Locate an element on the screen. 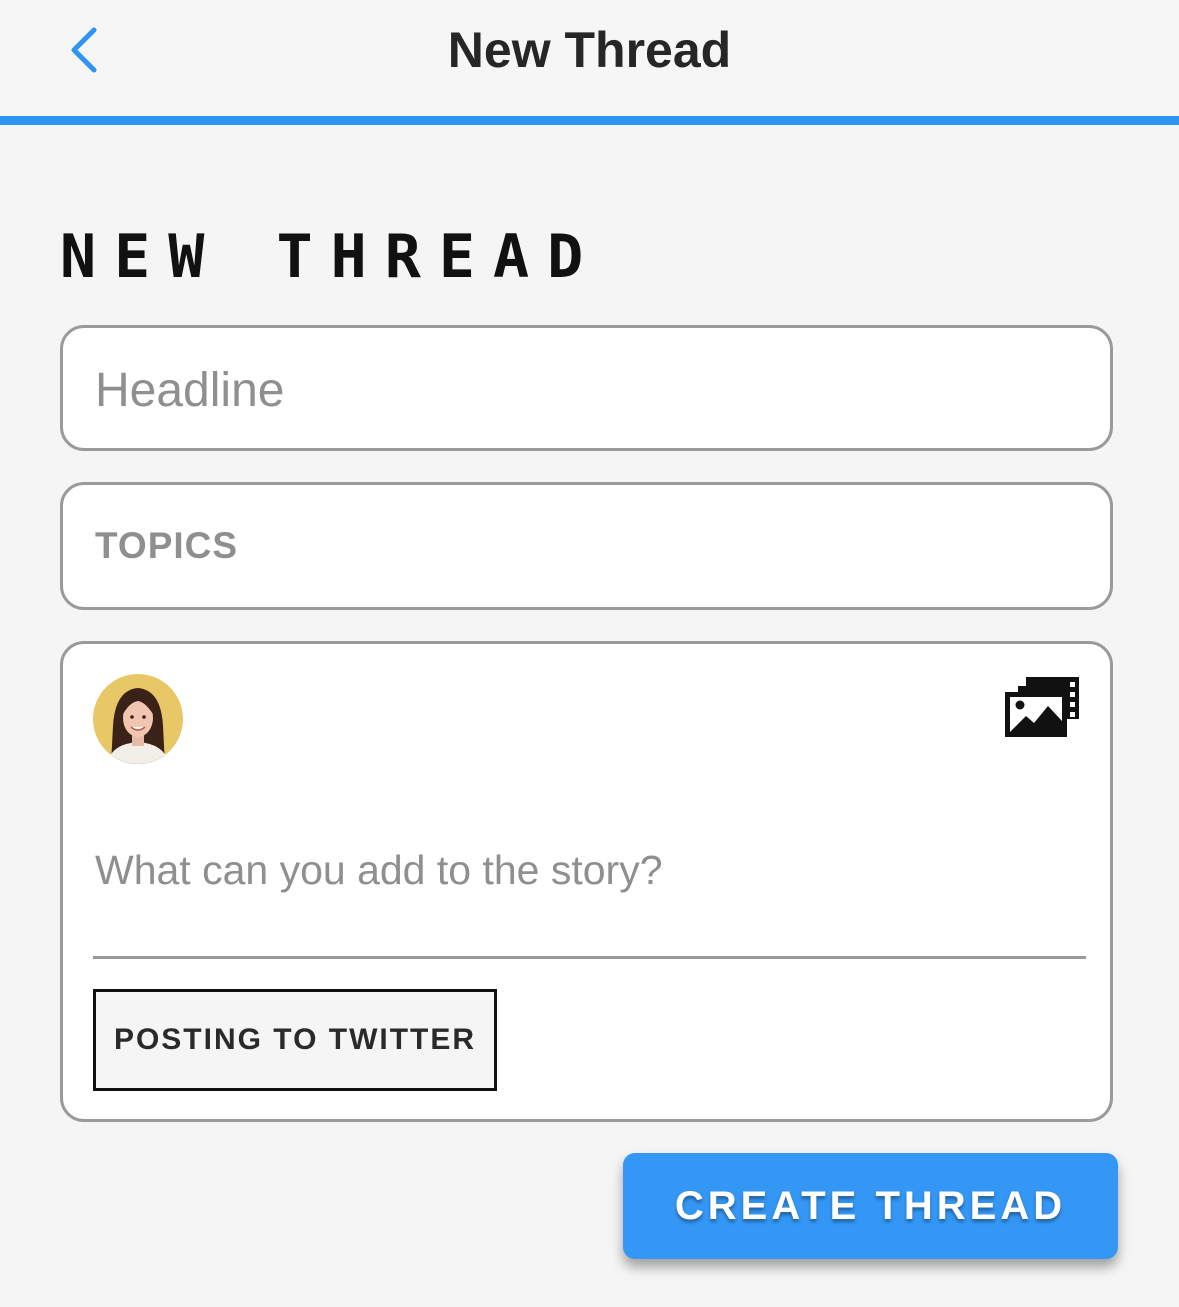 This screenshot has height=1307, width=1179. topics-input is located at coordinates (590, 546).